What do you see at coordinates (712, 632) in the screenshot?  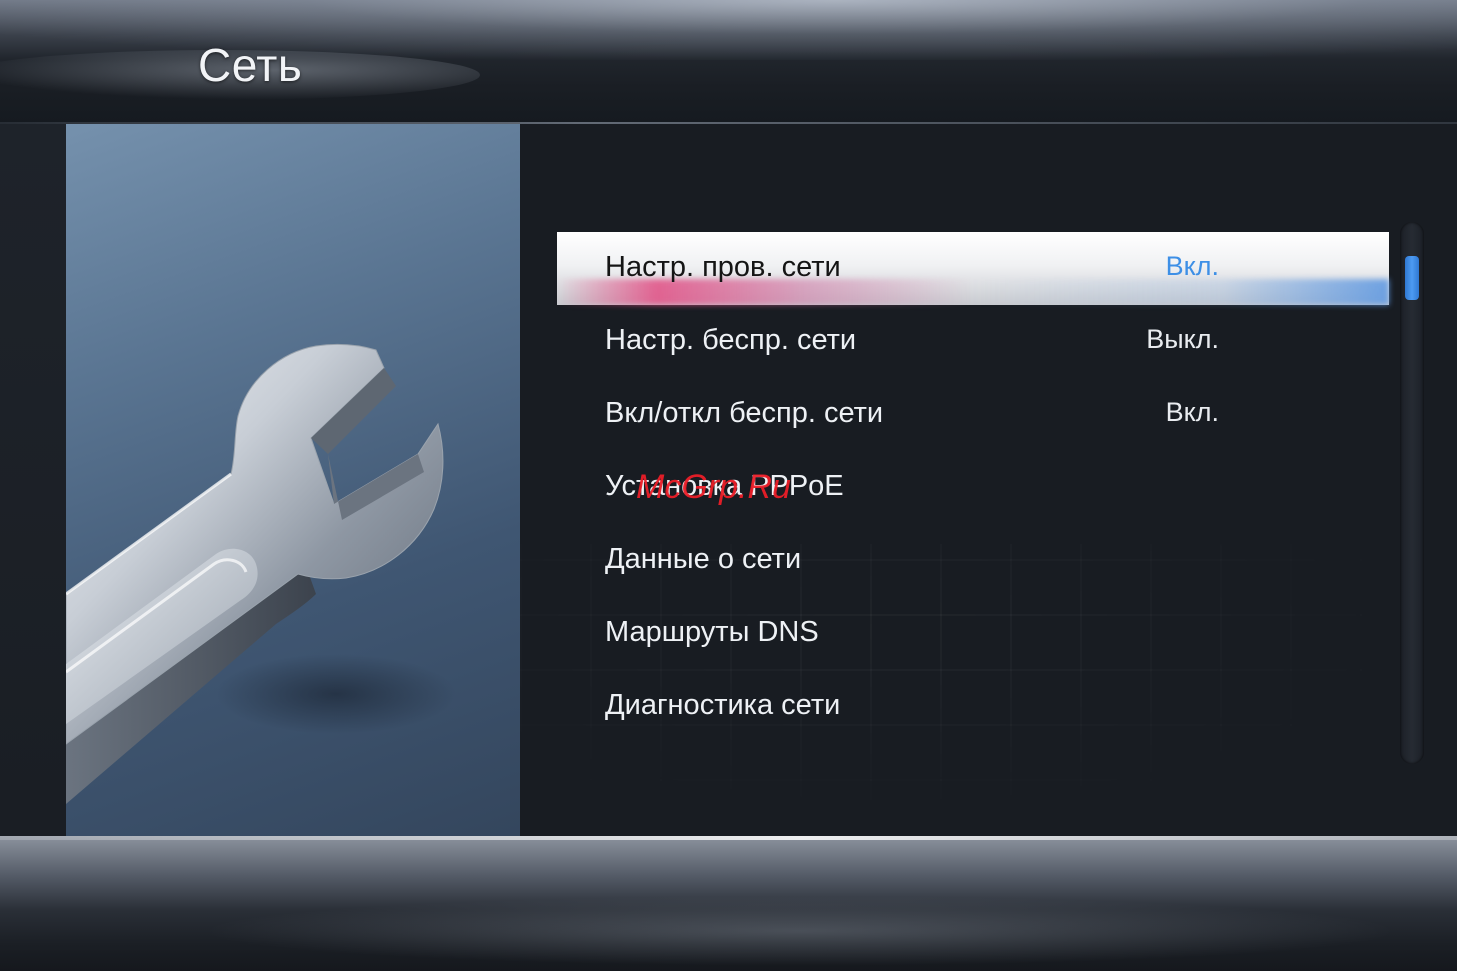 I see `menu-item-label: Маршруты DNS` at bounding box center [712, 632].